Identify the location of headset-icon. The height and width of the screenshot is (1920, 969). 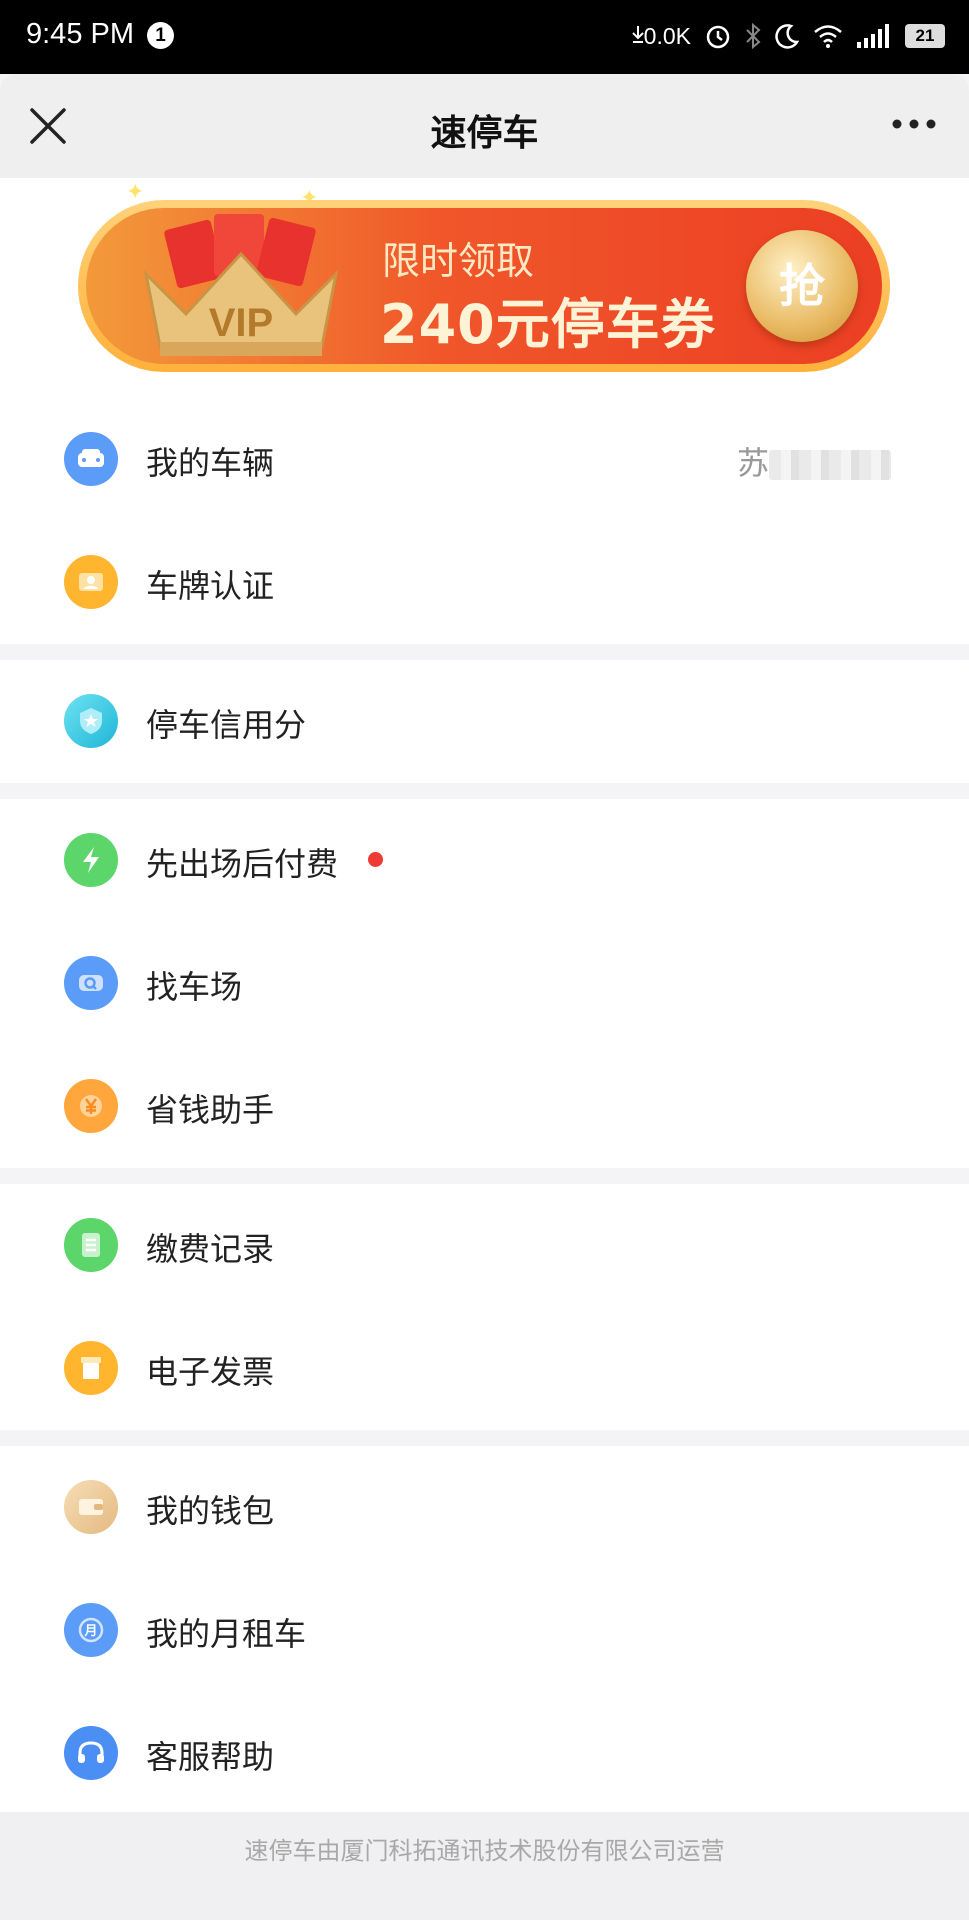
(91, 1753).